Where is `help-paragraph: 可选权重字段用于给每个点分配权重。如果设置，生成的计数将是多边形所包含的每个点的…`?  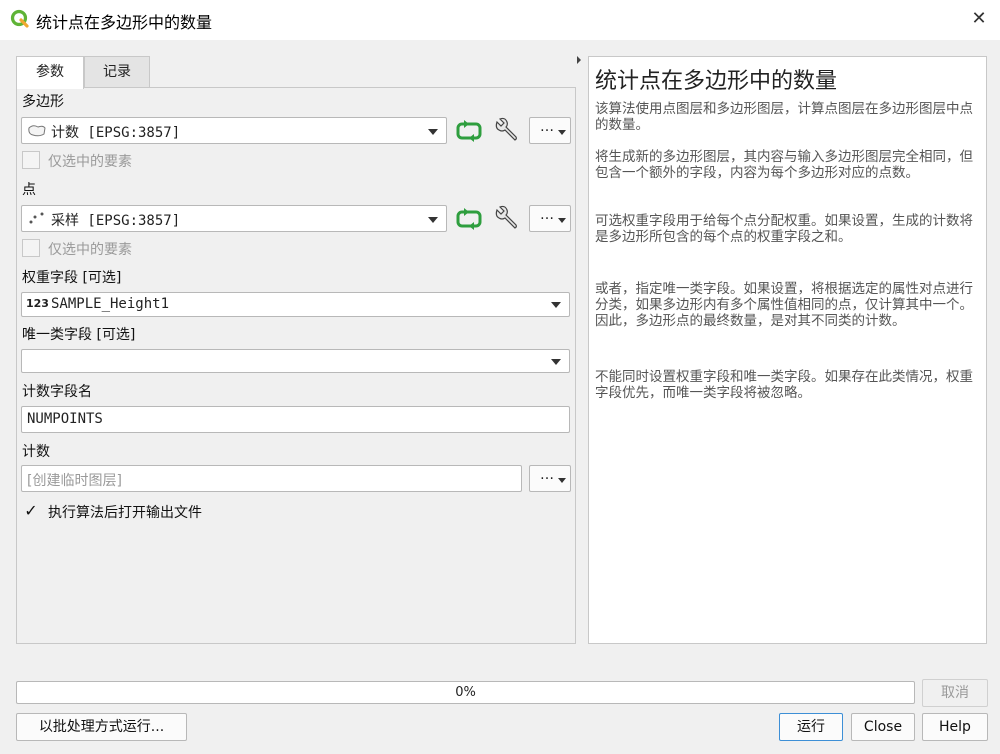
help-paragraph: 可选权重字段用于给每个点分配权重。如果设置，生成的计数将是多边形所包含的每个点的… is located at coordinates (784, 229).